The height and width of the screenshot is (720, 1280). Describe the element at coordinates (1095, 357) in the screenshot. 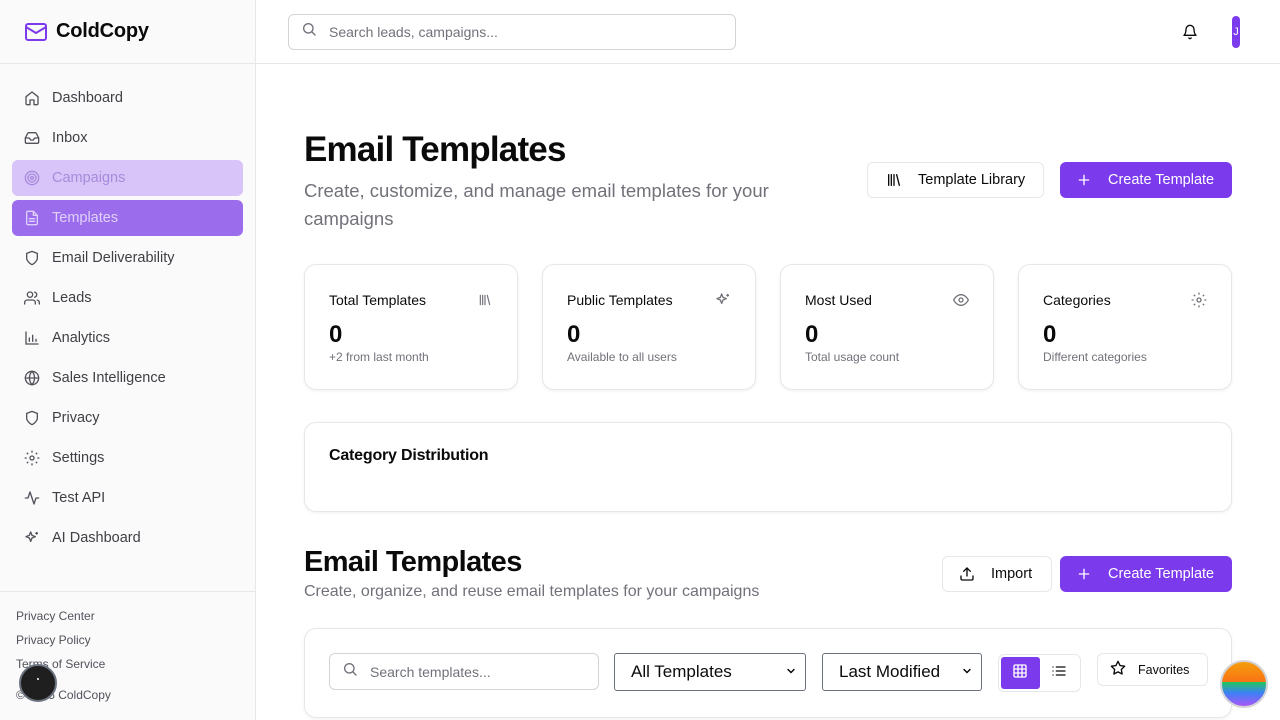

I see `stat-subtext: Different categories` at that location.